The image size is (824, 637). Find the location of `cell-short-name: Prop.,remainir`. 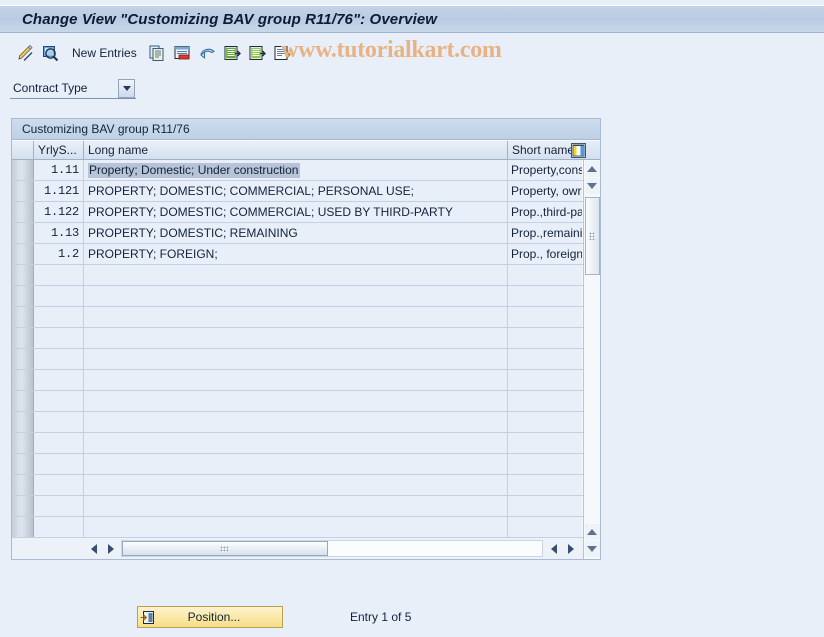

cell-short-name: Prop.,remainir is located at coordinates (545, 233).